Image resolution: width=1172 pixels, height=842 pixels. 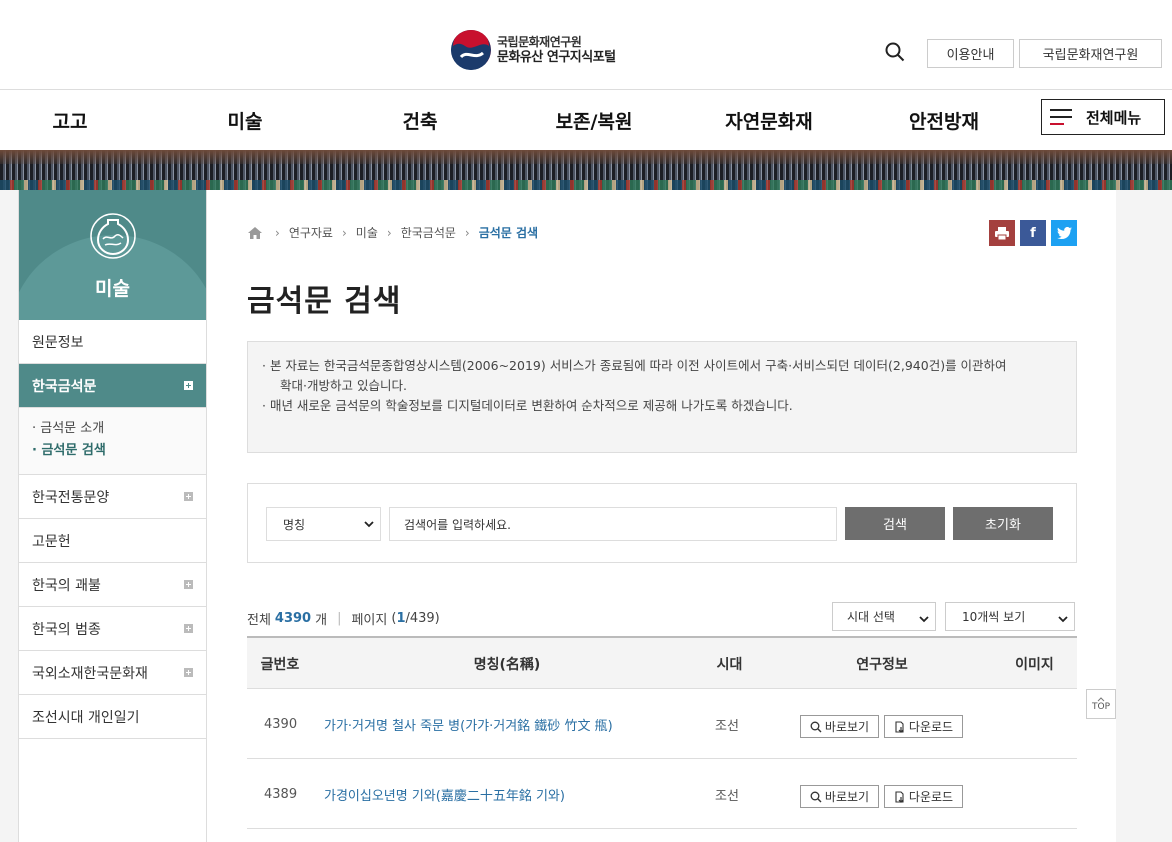 I want to click on row-name-link: 가가·거겨명 철사 죽문 병(가갸·거겨銘 鐵砂 竹文 甁), so click(x=468, y=724).